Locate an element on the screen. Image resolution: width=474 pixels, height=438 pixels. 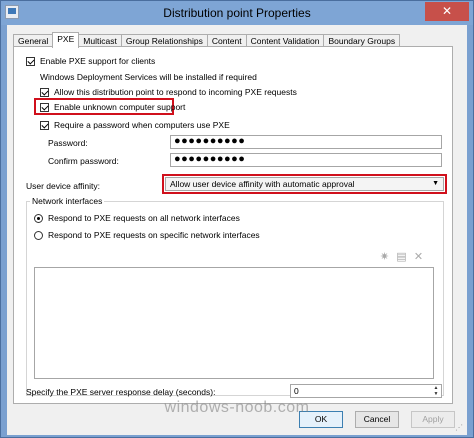
respond-all-radio is located at coordinates (38, 218).